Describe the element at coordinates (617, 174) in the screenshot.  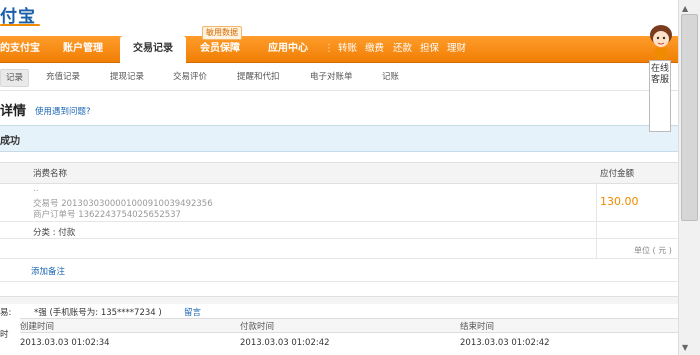
I see `header-amount: 应付金额` at that location.